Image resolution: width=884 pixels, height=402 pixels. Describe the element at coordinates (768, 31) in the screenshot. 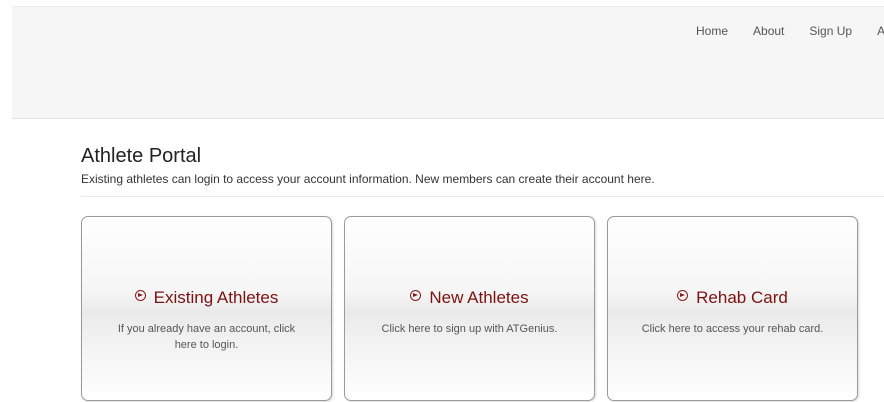

I see `nav-about-link: About` at that location.